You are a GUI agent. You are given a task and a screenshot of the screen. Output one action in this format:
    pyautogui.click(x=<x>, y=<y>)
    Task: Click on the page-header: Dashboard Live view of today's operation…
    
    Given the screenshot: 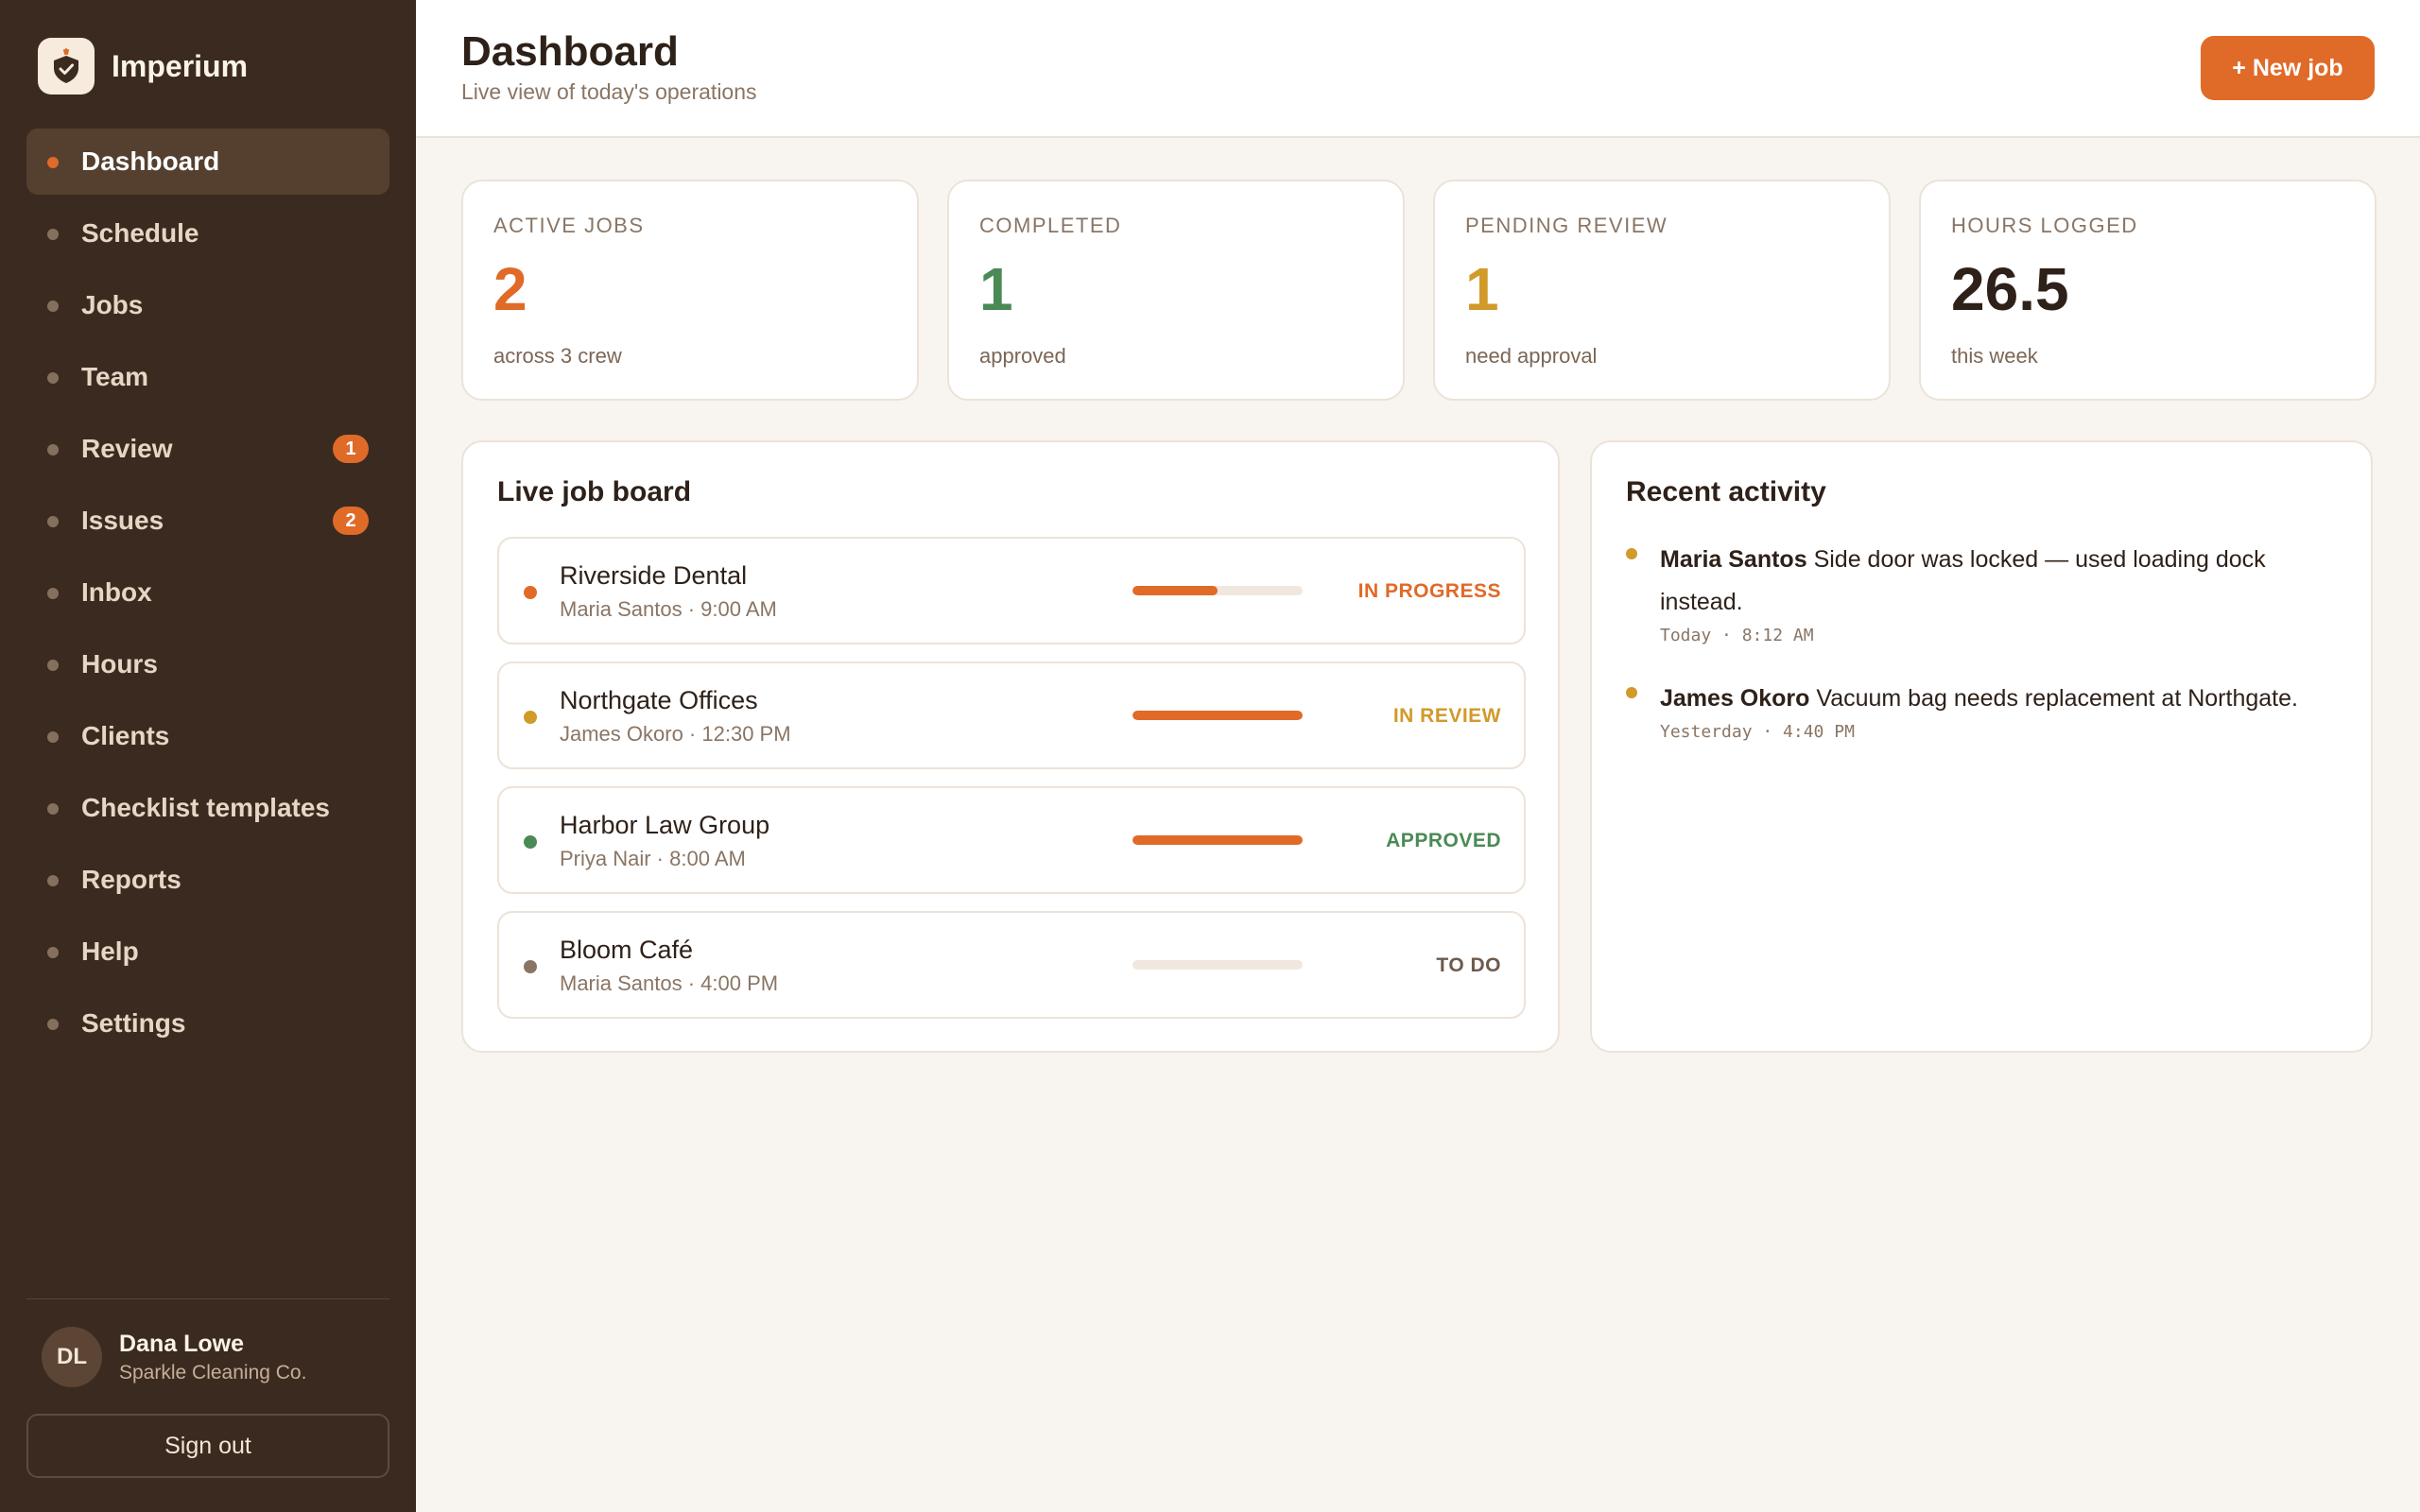 What is the action you would take?
    pyautogui.click(x=1418, y=69)
    